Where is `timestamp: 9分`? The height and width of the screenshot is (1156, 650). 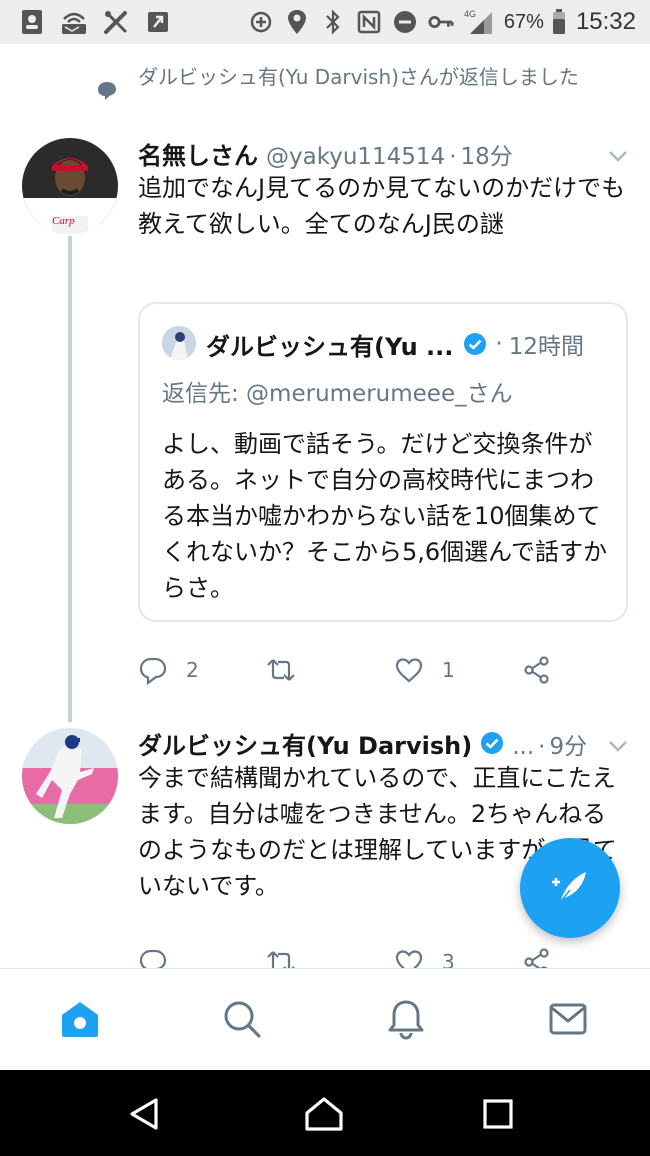 timestamp: 9分 is located at coordinates (568, 744).